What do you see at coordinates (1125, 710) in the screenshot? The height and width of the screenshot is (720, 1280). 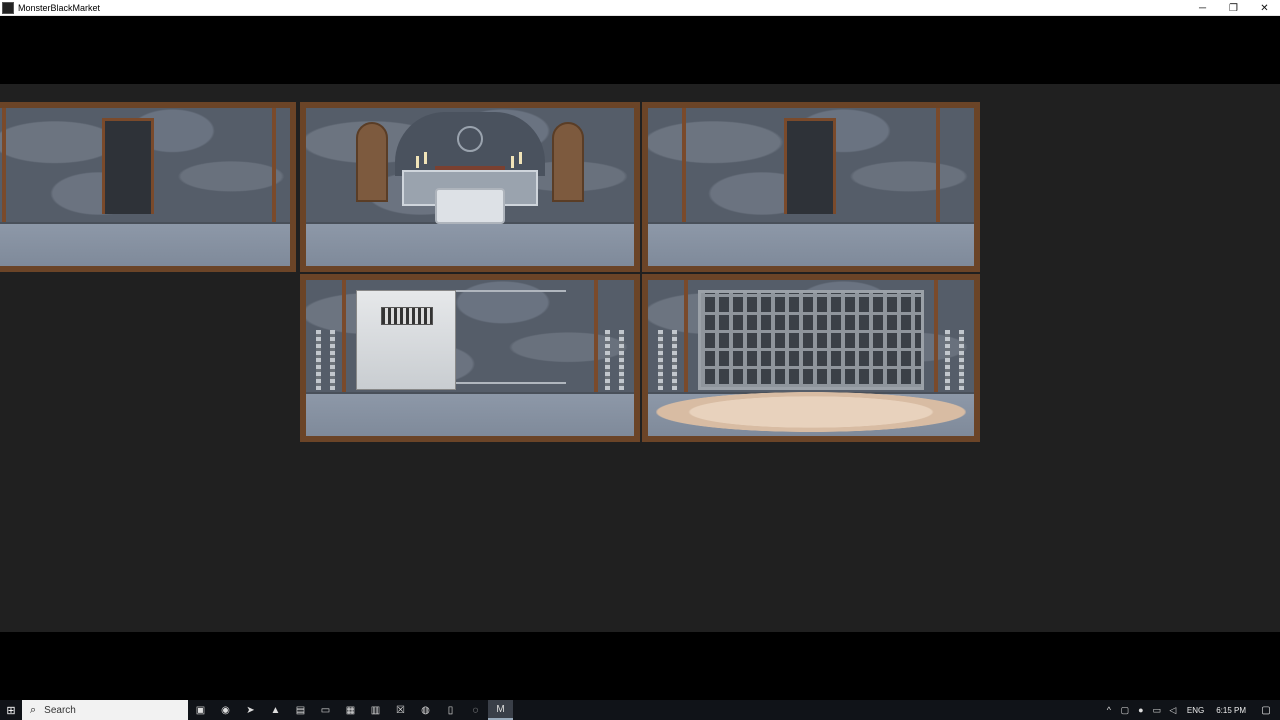 I see `app-tray-icon: ▢` at bounding box center [1125, 710].